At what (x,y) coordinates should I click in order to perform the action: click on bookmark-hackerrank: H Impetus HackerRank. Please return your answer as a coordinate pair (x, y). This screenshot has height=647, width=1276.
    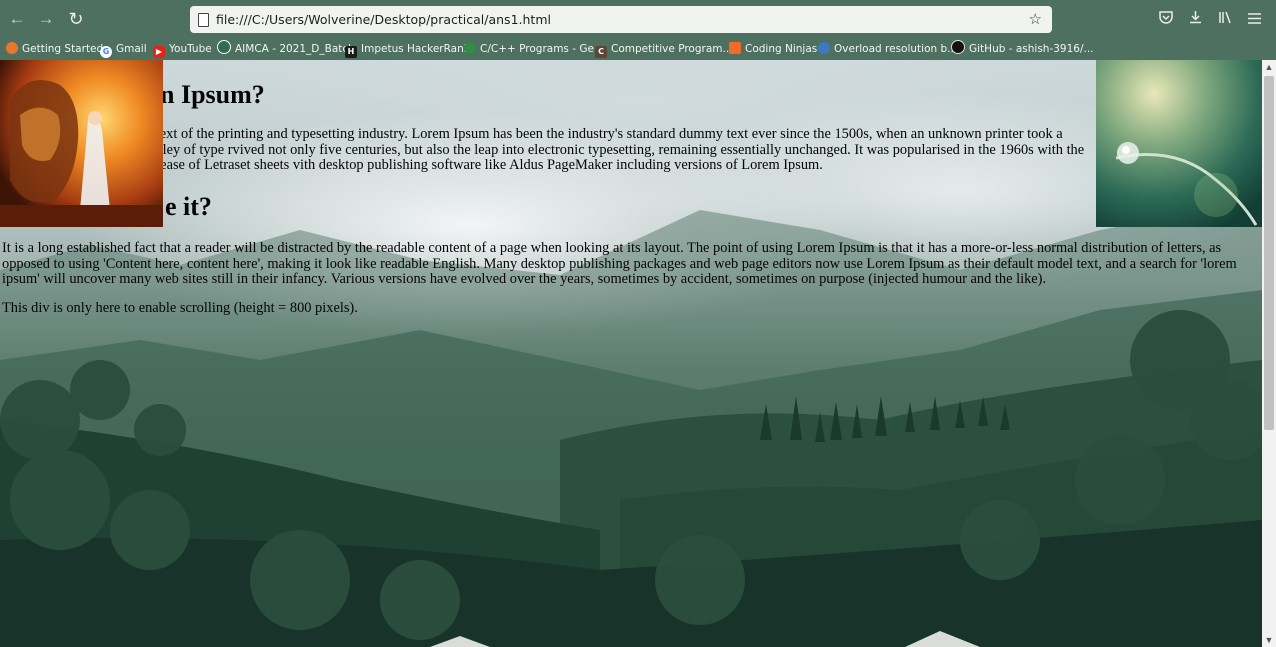
    Looking at the image, I should click on (407, 49).